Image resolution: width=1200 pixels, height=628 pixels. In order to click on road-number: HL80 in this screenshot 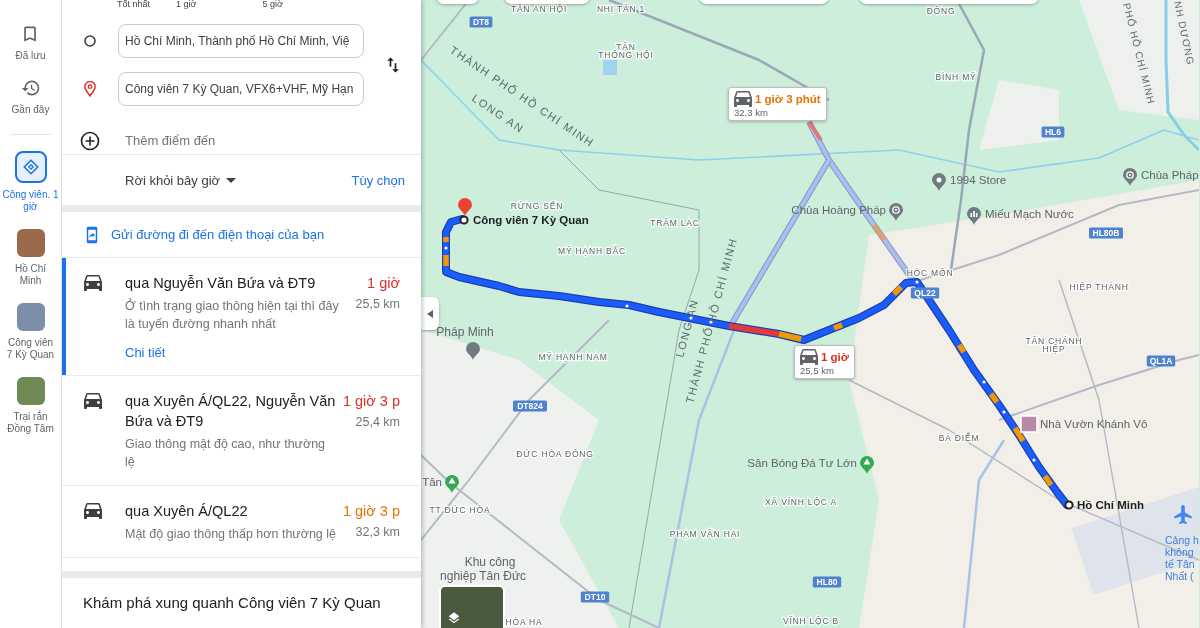, I will do `click(827, 582)`.